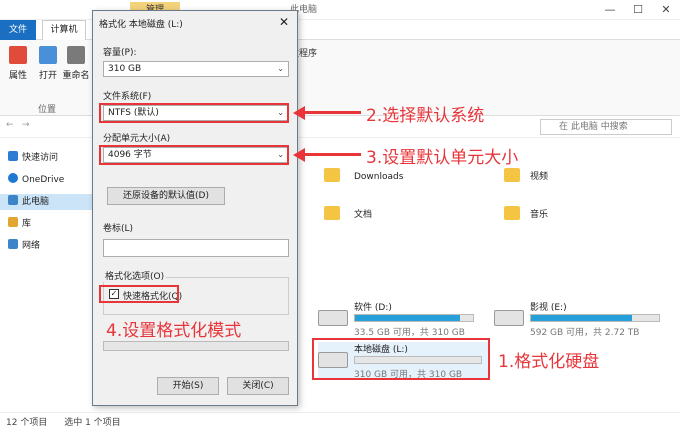 The width and height of the screenshot is (680, 433). I want to click on status-bar: 12 个项目 选中 1 个项目, so click(340, 422).